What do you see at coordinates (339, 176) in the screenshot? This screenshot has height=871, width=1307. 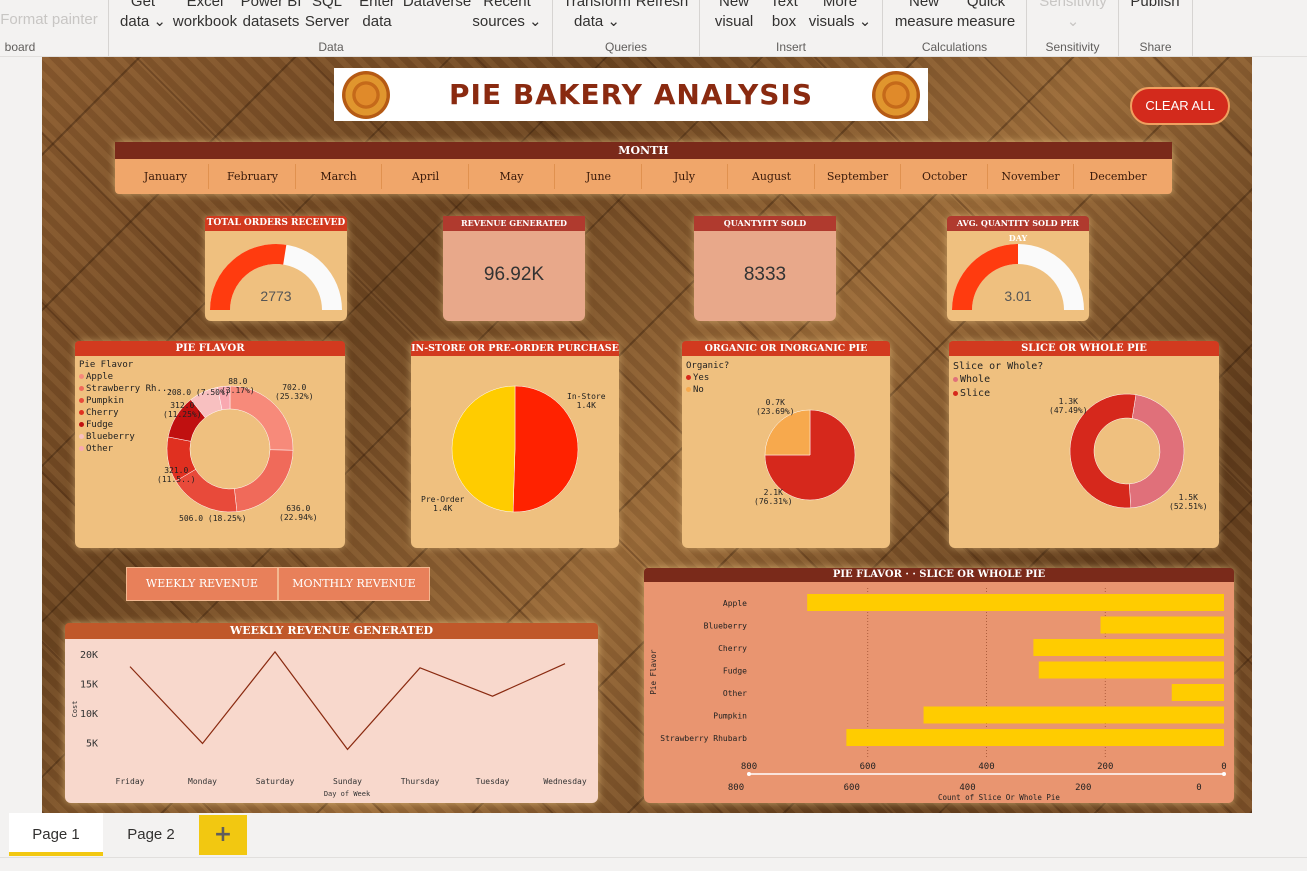 I see `month-option-march: March` at bounding box center [339, 176].